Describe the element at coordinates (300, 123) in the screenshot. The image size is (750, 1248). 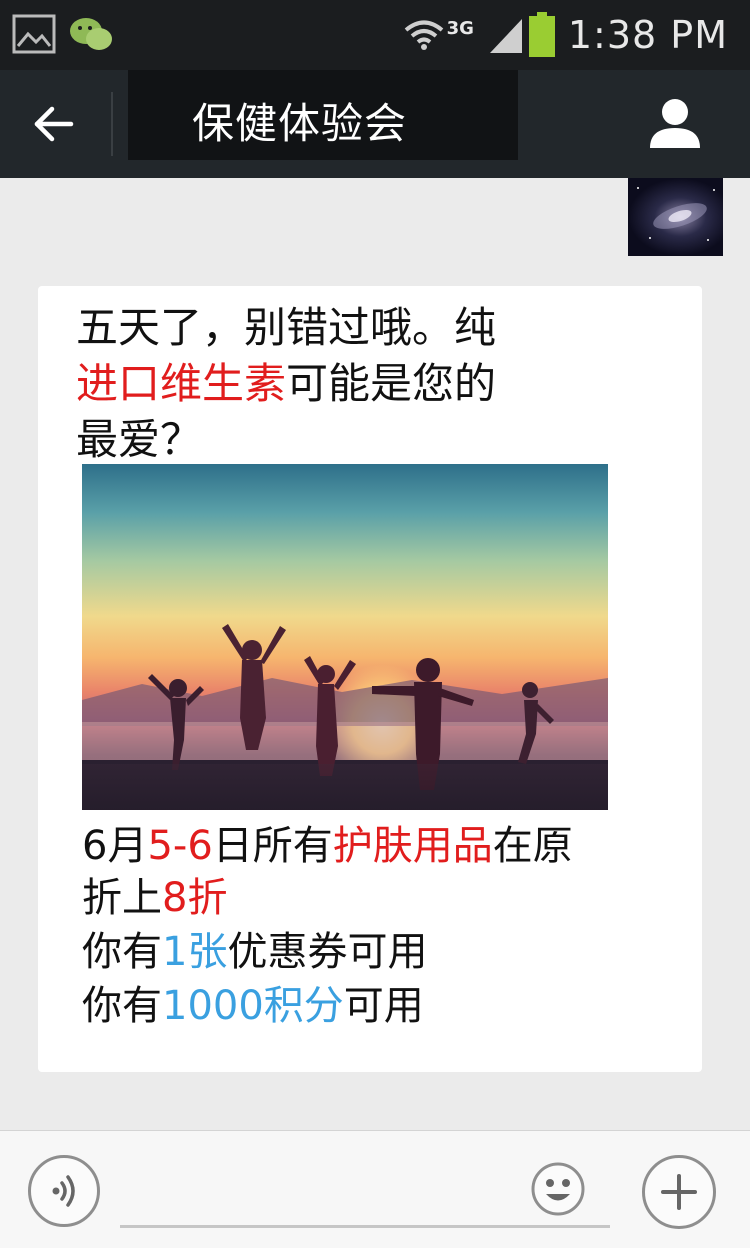
I see `page-title: 保健体验会` at that location.